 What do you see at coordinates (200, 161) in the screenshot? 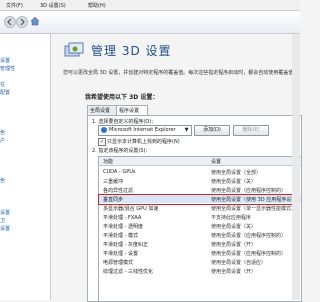
I see `table-header: 功能 设置` at bounding box center [200, 161].